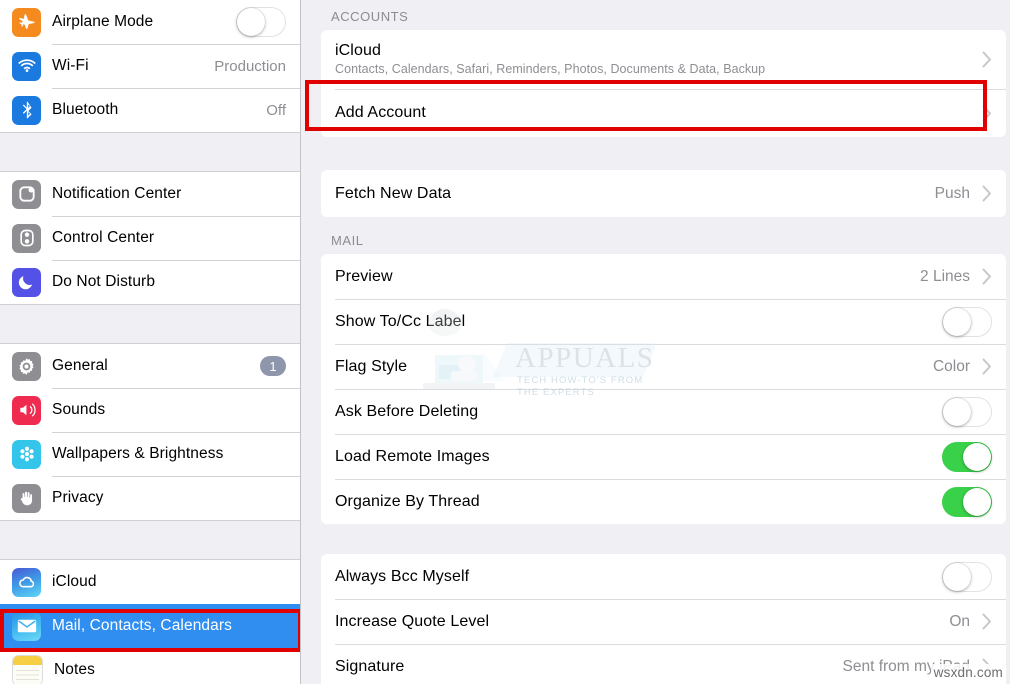  I want to click on row-always-bcc-myself: Always Bcc Myself, so click(663, 576).